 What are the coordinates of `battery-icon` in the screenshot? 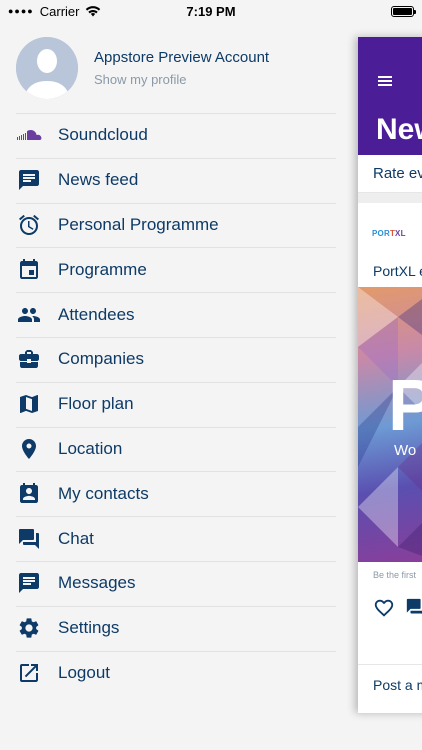 It's located at (403, 11).